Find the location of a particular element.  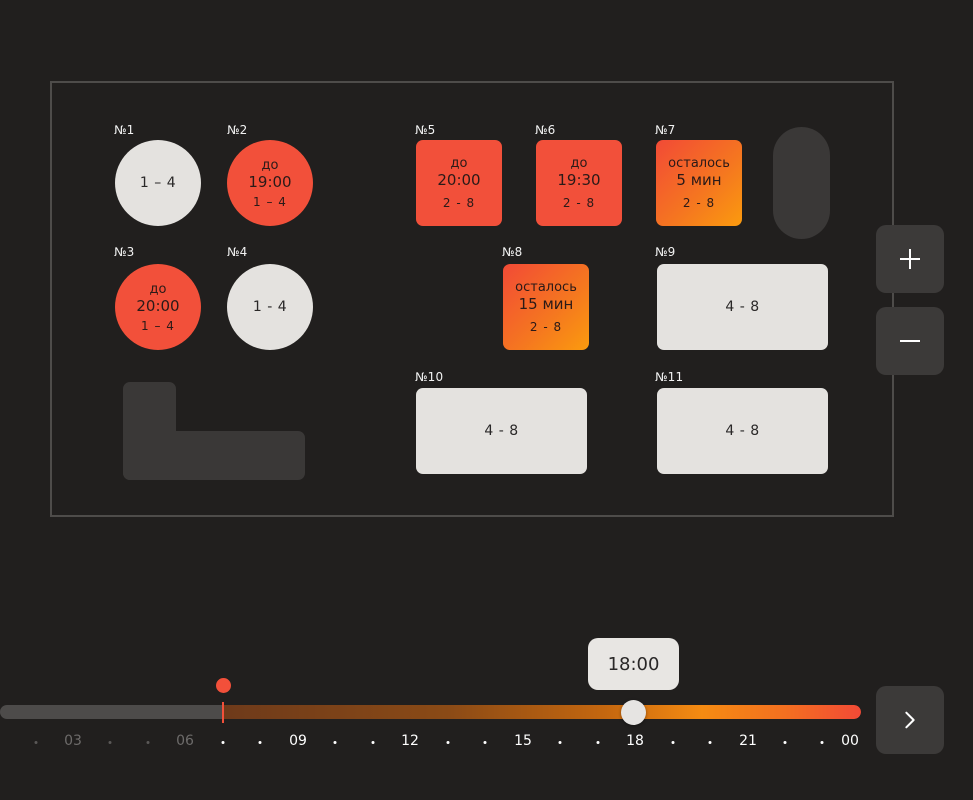

table-3: до 20:00 1 – 4 is located at coordinates (158, 307).